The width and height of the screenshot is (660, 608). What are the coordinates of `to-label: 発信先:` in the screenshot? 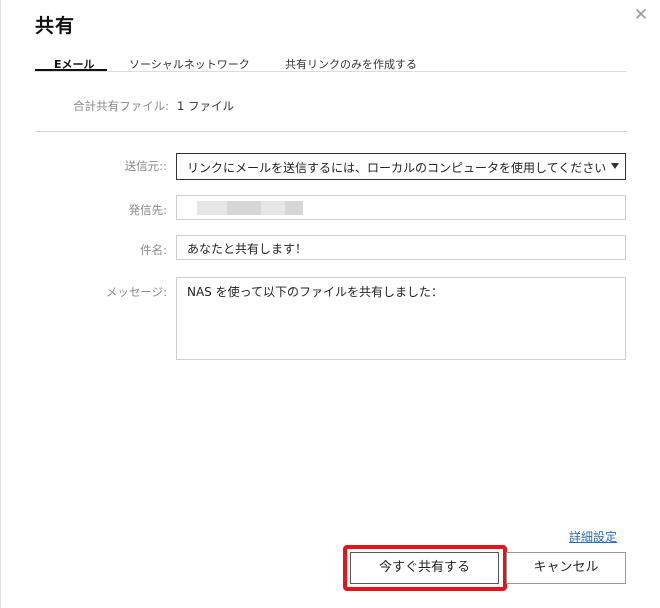 It's located at (147, 210).